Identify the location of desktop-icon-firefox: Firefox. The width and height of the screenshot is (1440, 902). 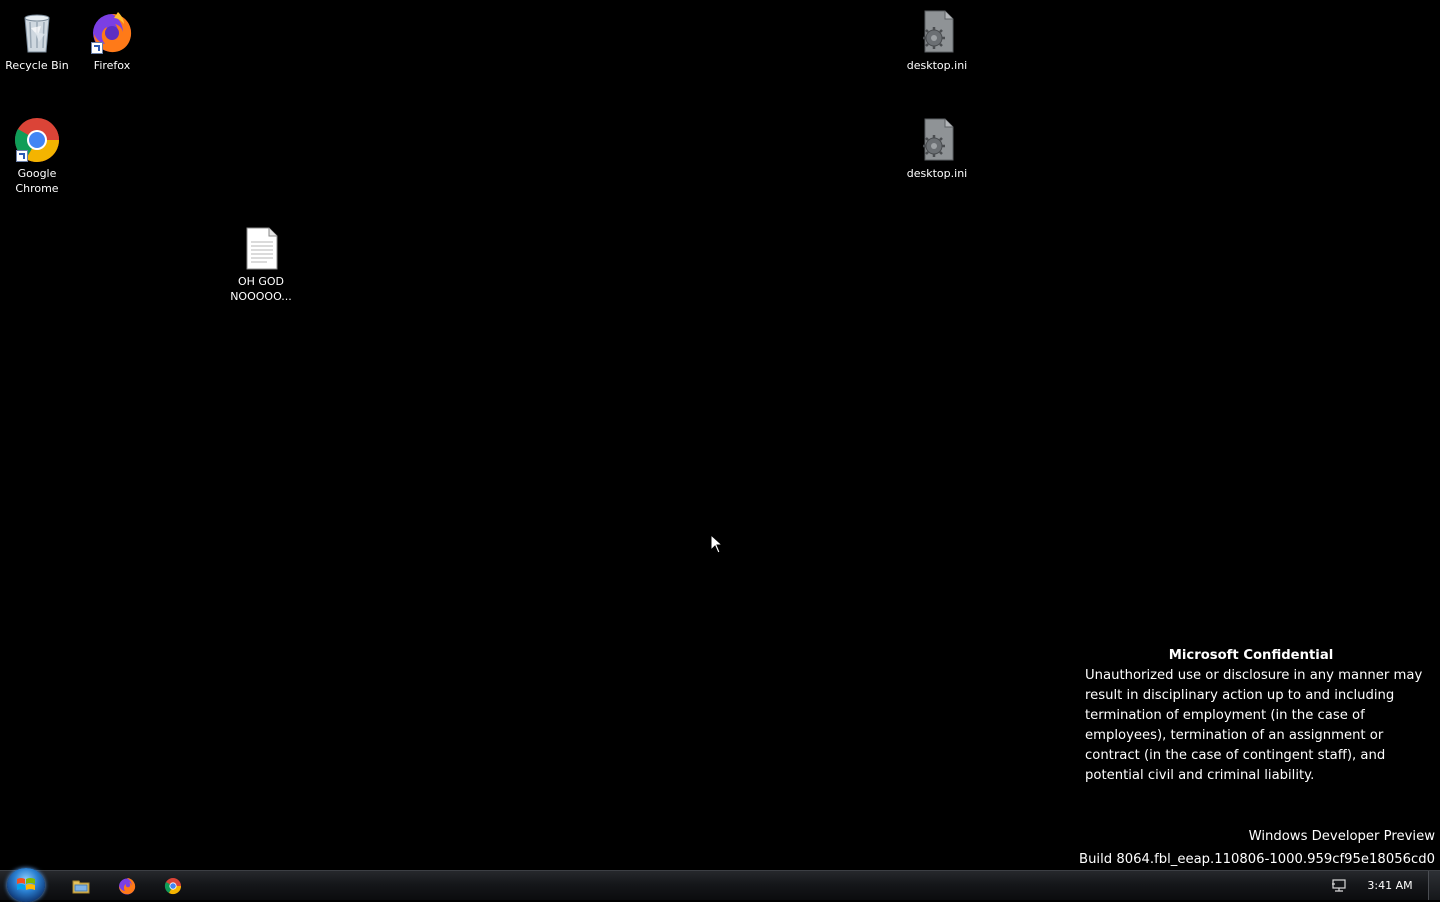
(112, 40).